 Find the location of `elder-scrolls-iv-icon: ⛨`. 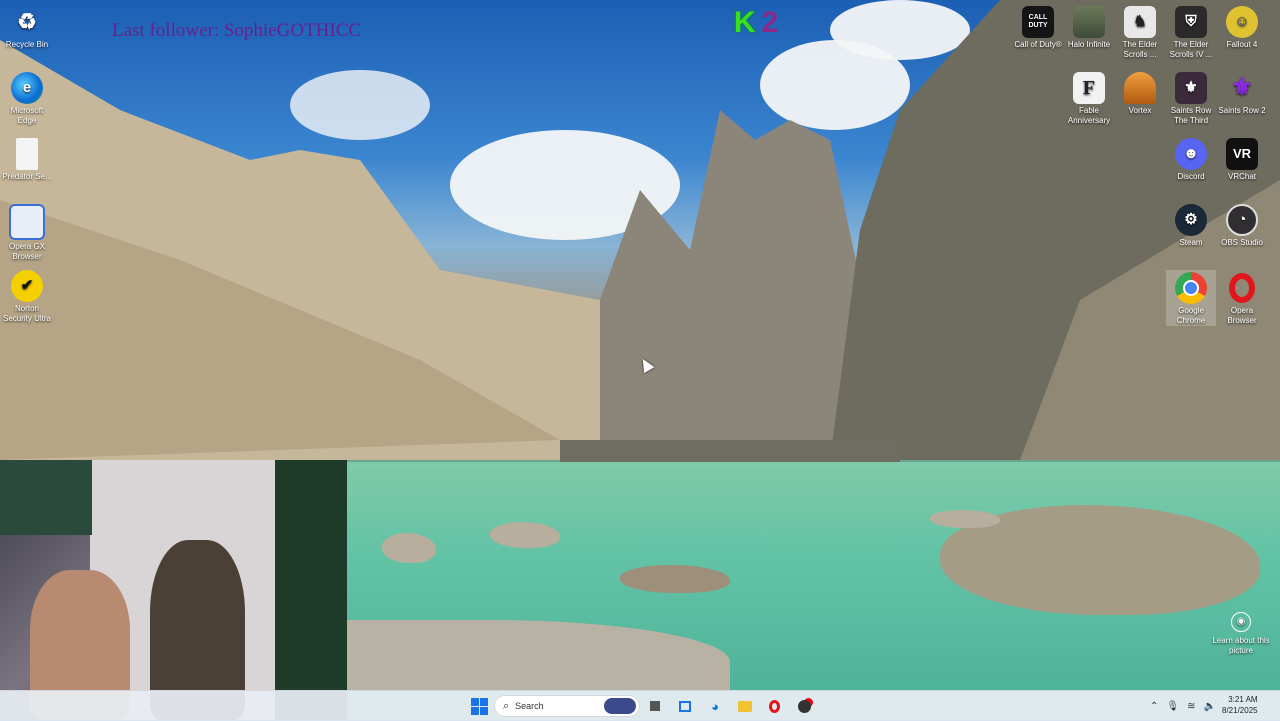

elder-scrolls-iv-icon: ⛨ is located at coordinates (1191, 22).